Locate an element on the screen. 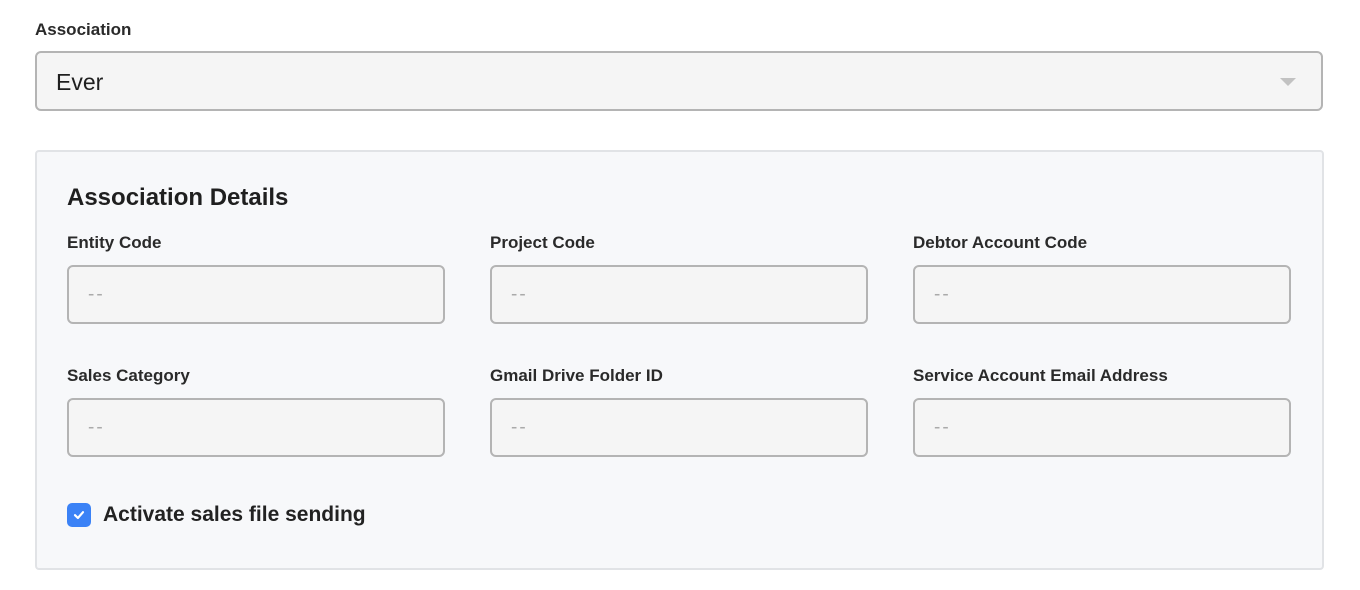 The height and width of the screenshot is (590, 1360). project-code-input-box is located at coordinates (679, 294).